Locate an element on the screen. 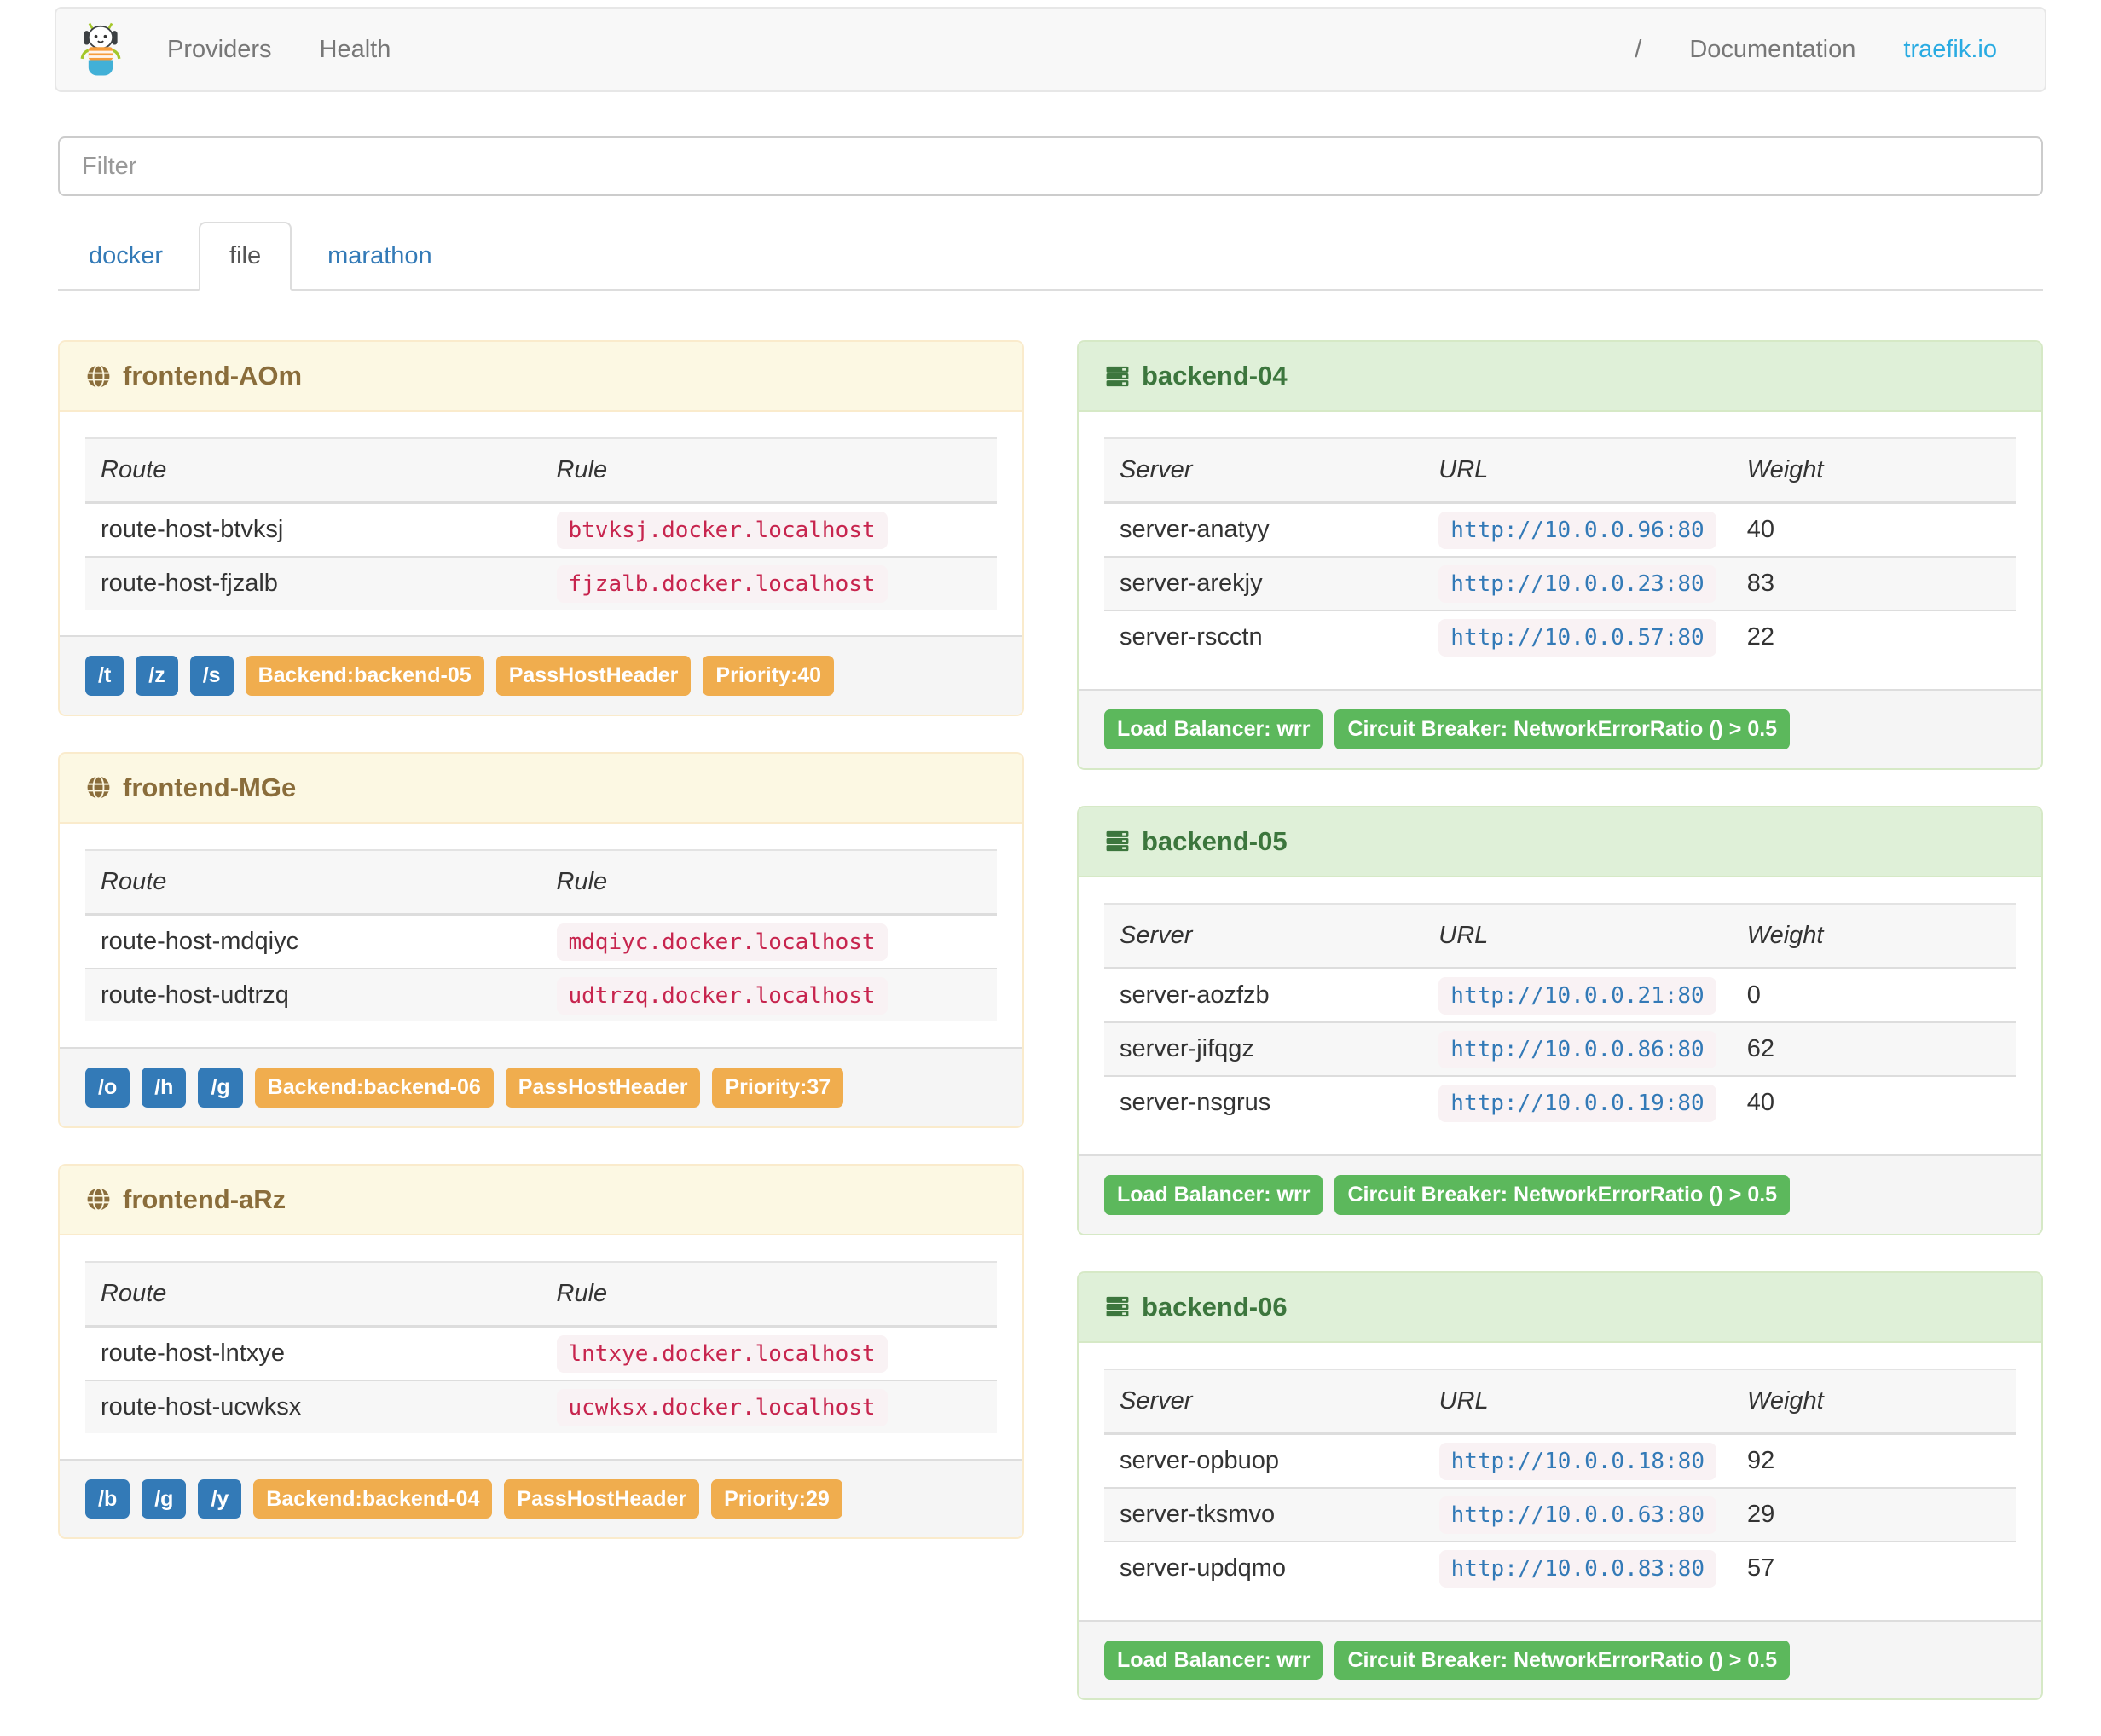 Image resolution: width=2101 pixels, height=1736 pixels. rule-code: ucwksx.docker.localhost is located at coordinates (722, 1407).